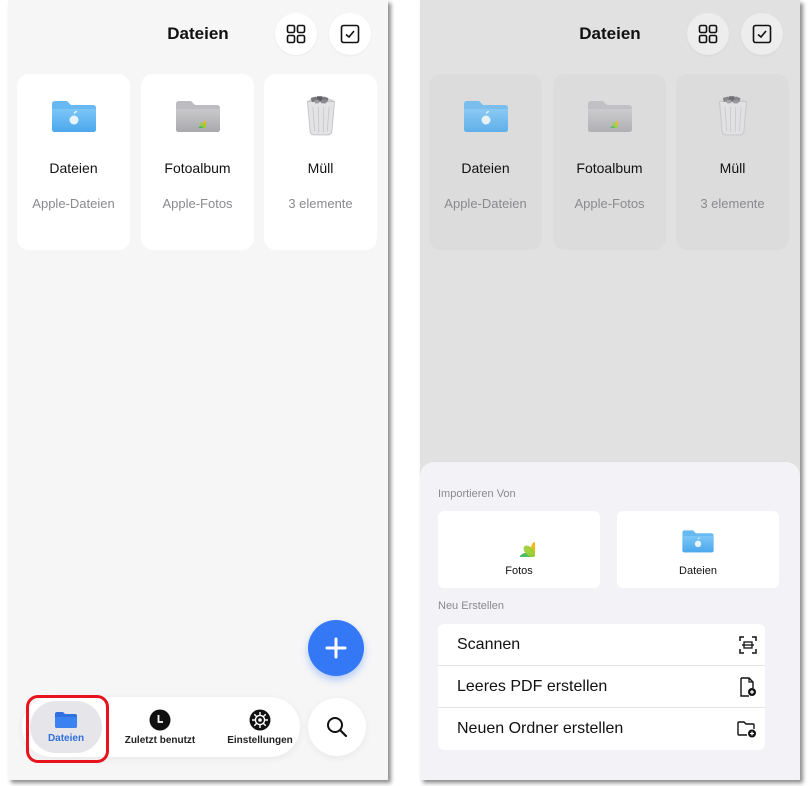  I want to click on tab-settings: Einstellungen, so click(260, 727).